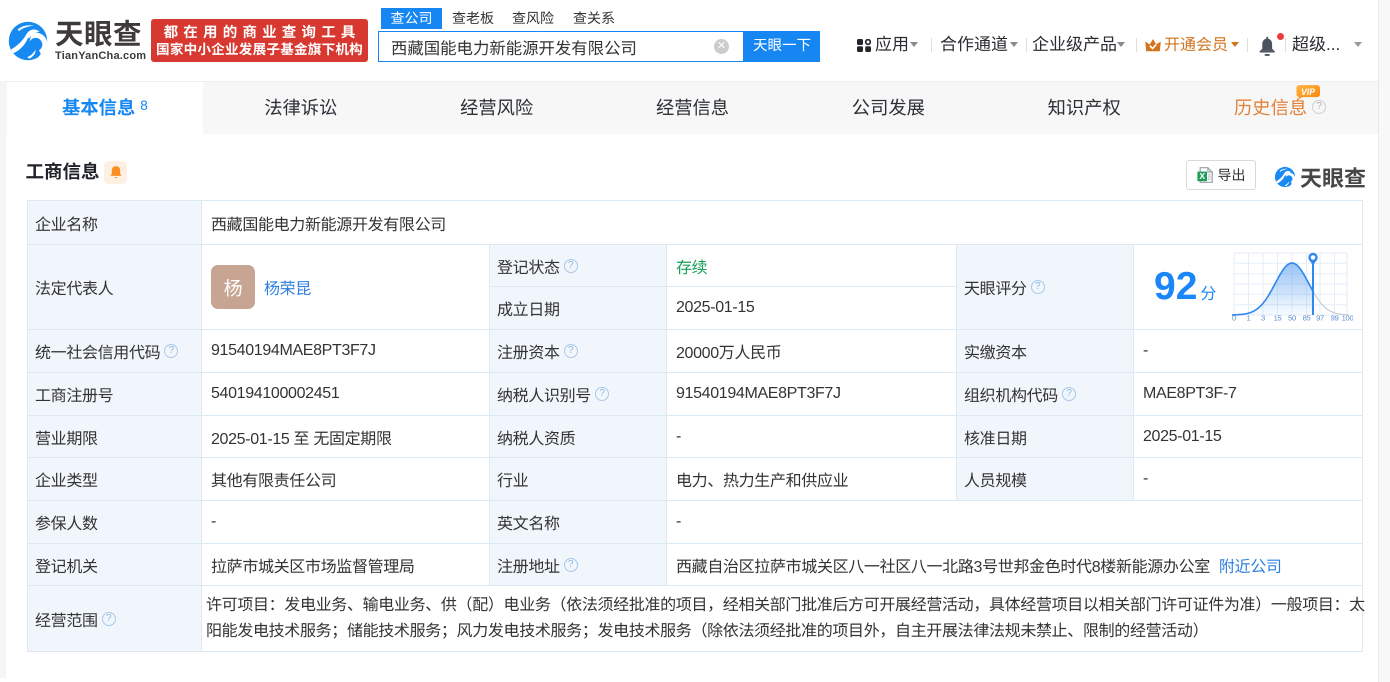 This screenshot has width=1390, height=682. Describe the element at coordinates (1307, 318) in the screenshot. I see `svg-text: 85` at that location.